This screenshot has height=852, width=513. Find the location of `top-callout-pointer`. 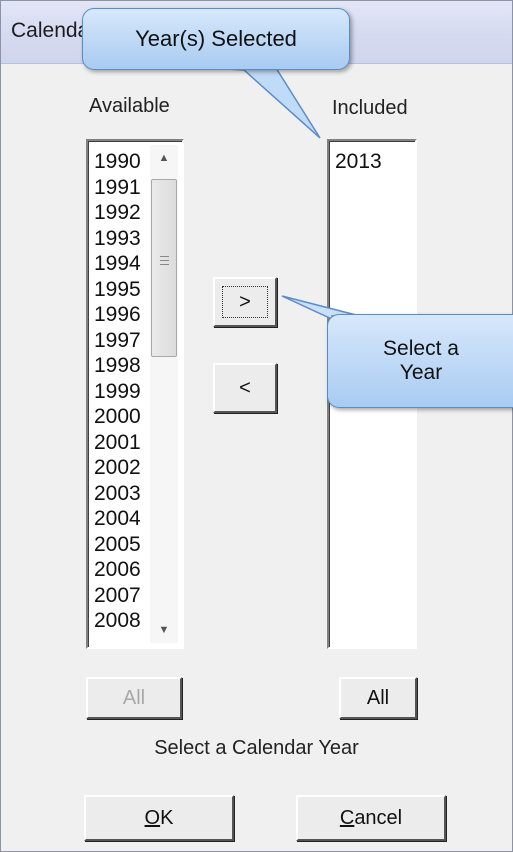

top-callout-pointer is located at coordinates (265, 103).